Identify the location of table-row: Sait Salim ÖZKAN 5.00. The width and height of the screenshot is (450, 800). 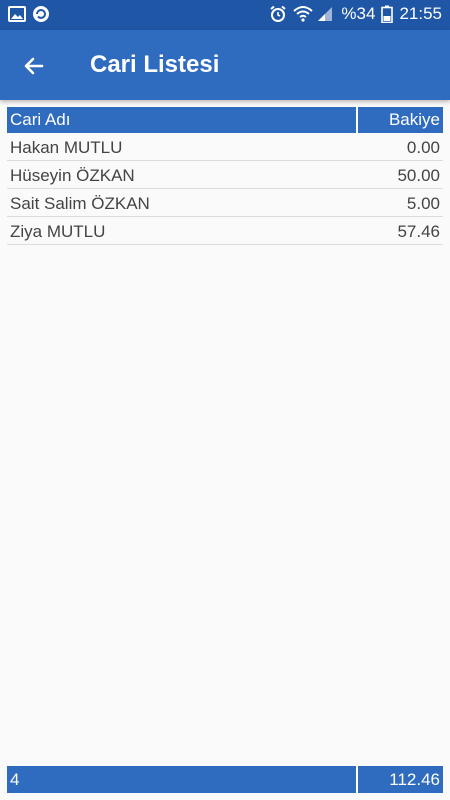
(225, 203).